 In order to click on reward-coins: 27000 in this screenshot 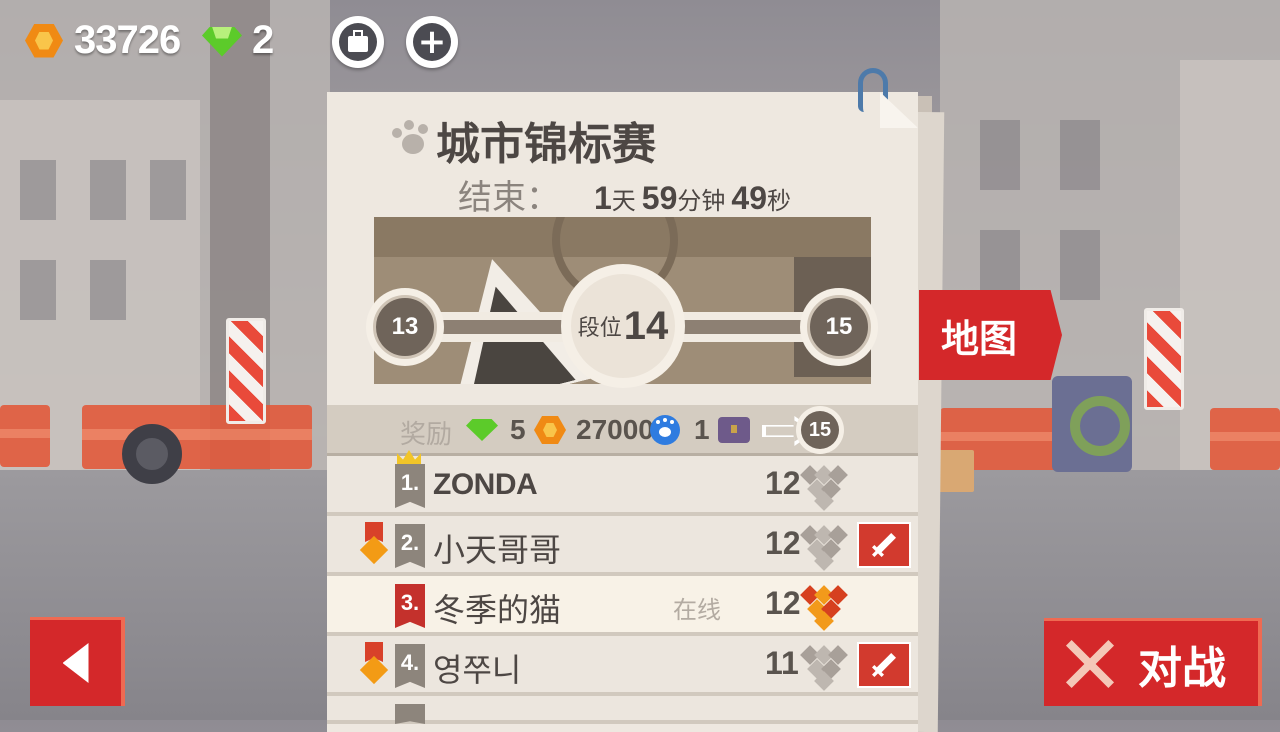, I will do `click(594, 430)`.